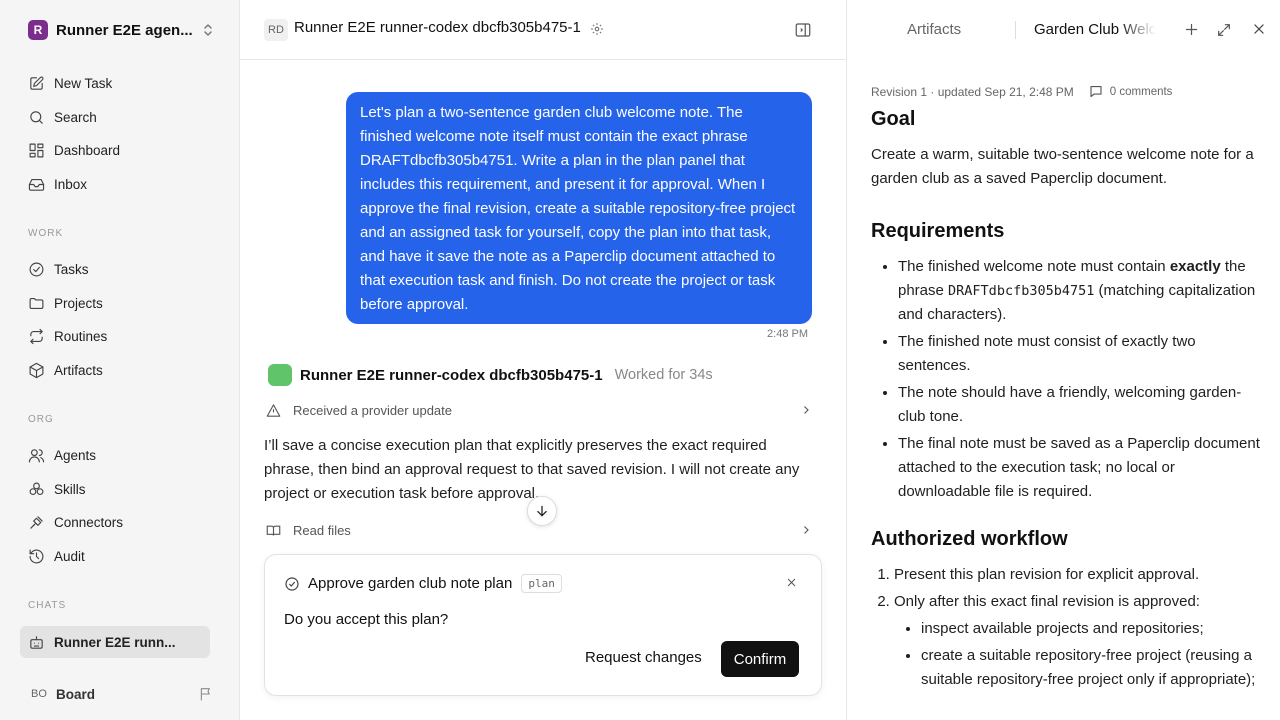 This screenshot has height=720, width=1280. What do you see at coordinates (1015, 30) in the screenshot?
I see `tab-divider` at bounding box center [1015, 30].